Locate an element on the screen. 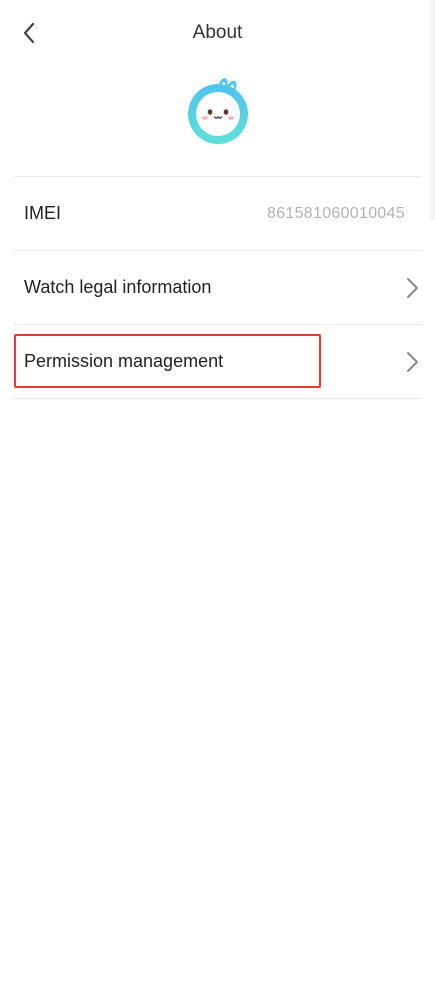 Image resolution: width=435 pixels, height=988 pixels. header-bar: About is located at coordinates (217, 33).